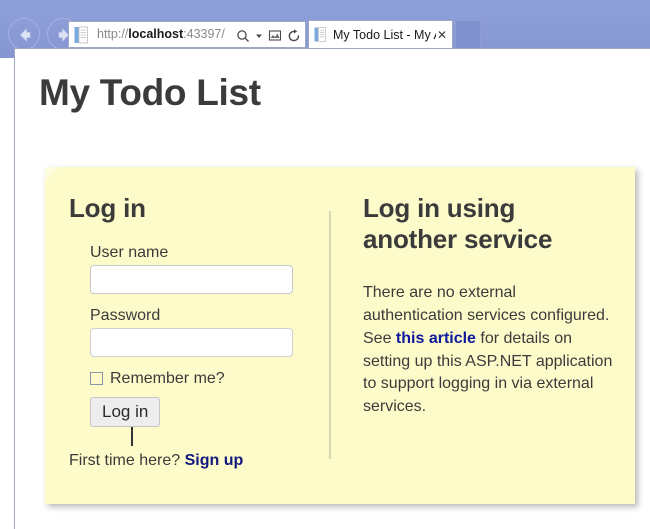  Describe the element at coordinates (275, 36) in the screenshot. I see `compatibility-view-icon` at that location.